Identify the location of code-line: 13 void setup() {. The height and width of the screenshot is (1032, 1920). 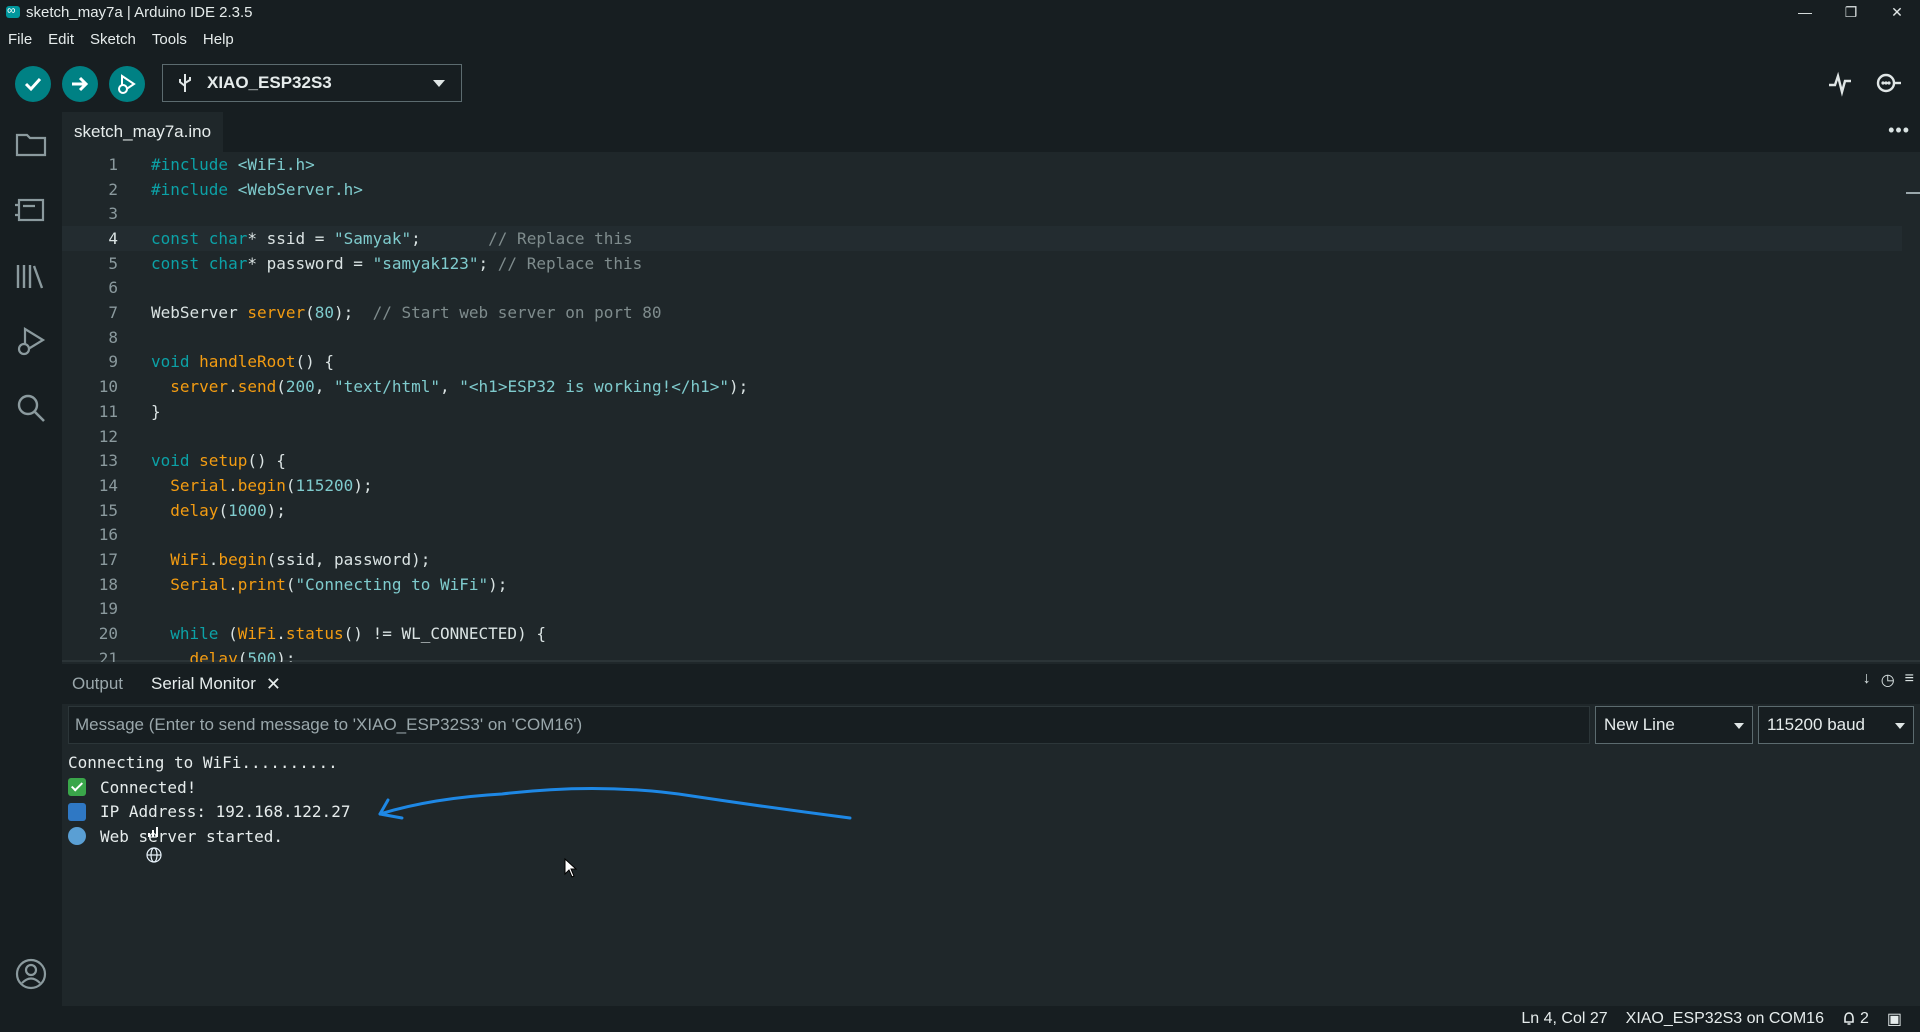
(982, 460).